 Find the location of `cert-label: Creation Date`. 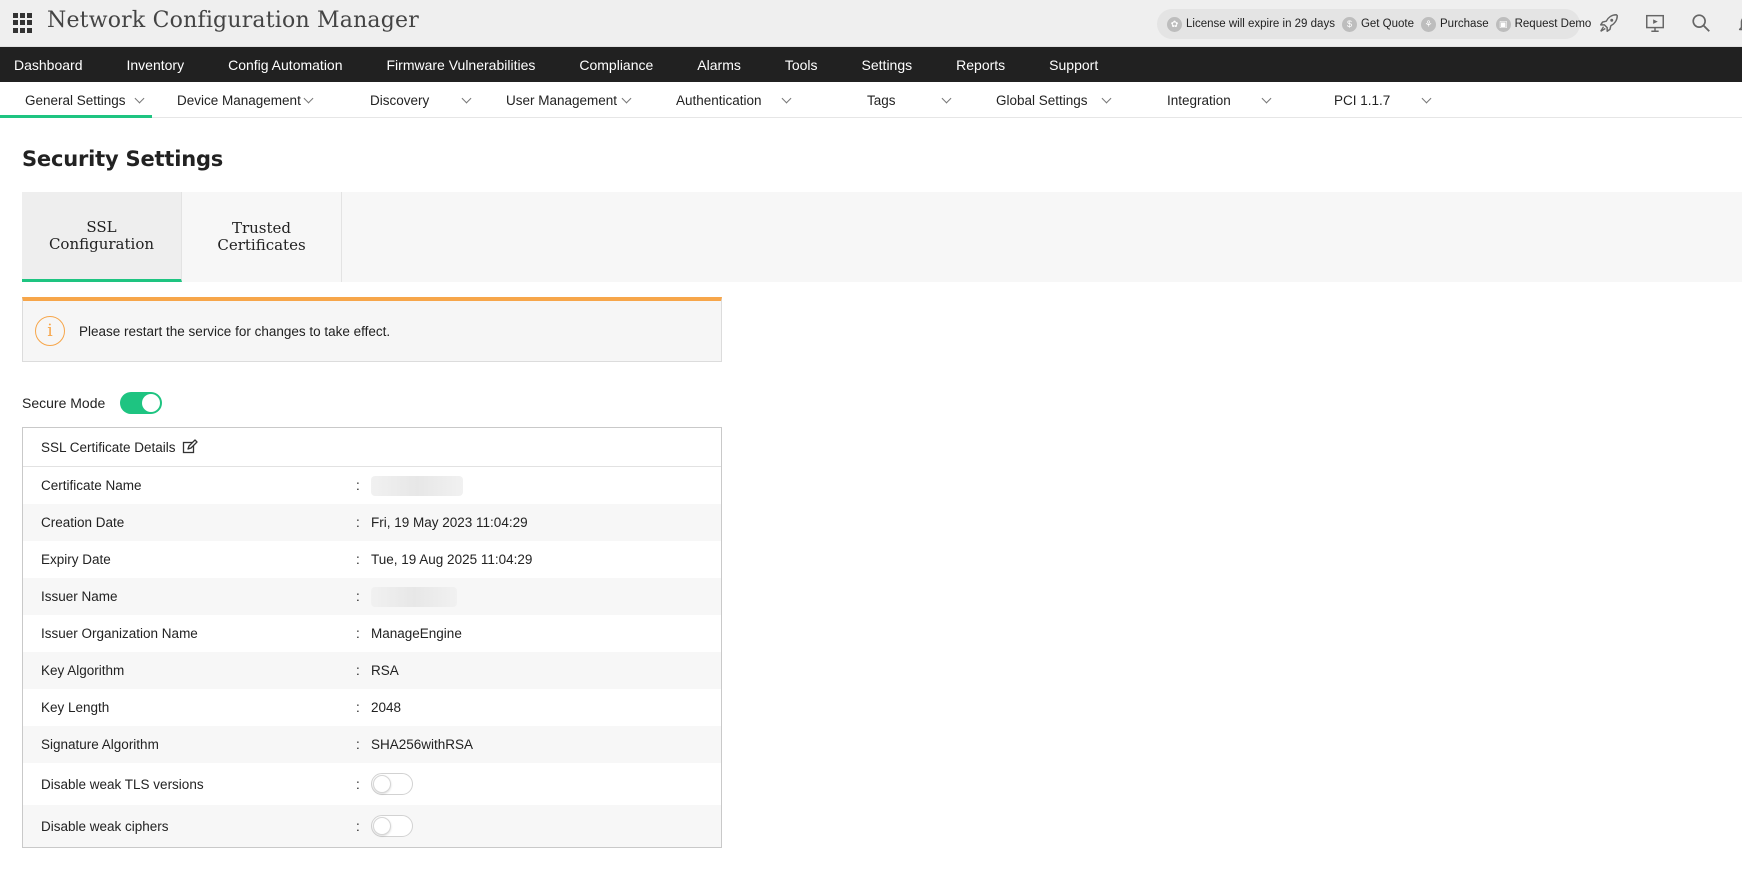

cert-label: Creation Date is located at coordinates (83, 522).